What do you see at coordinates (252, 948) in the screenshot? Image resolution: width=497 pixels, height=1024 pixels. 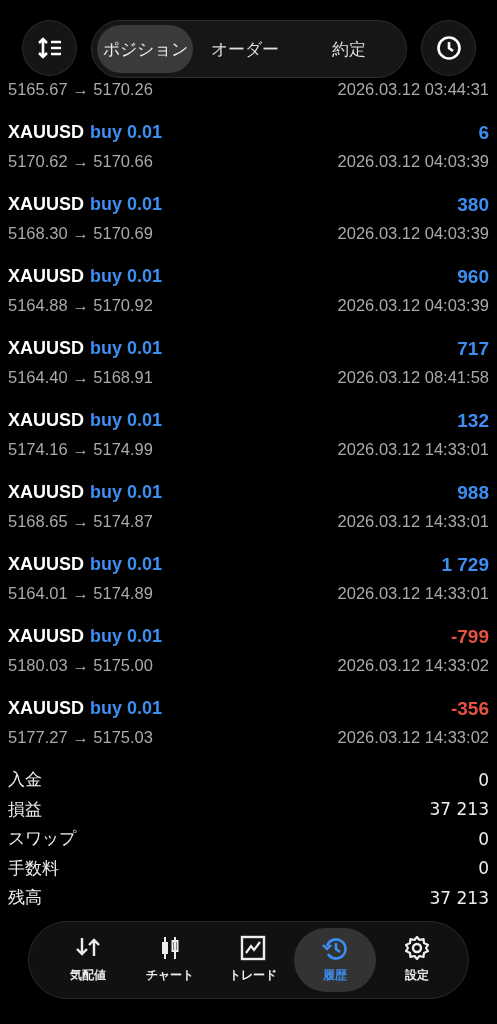 I see `line-chart-icon` at bounding box center [252, 948].